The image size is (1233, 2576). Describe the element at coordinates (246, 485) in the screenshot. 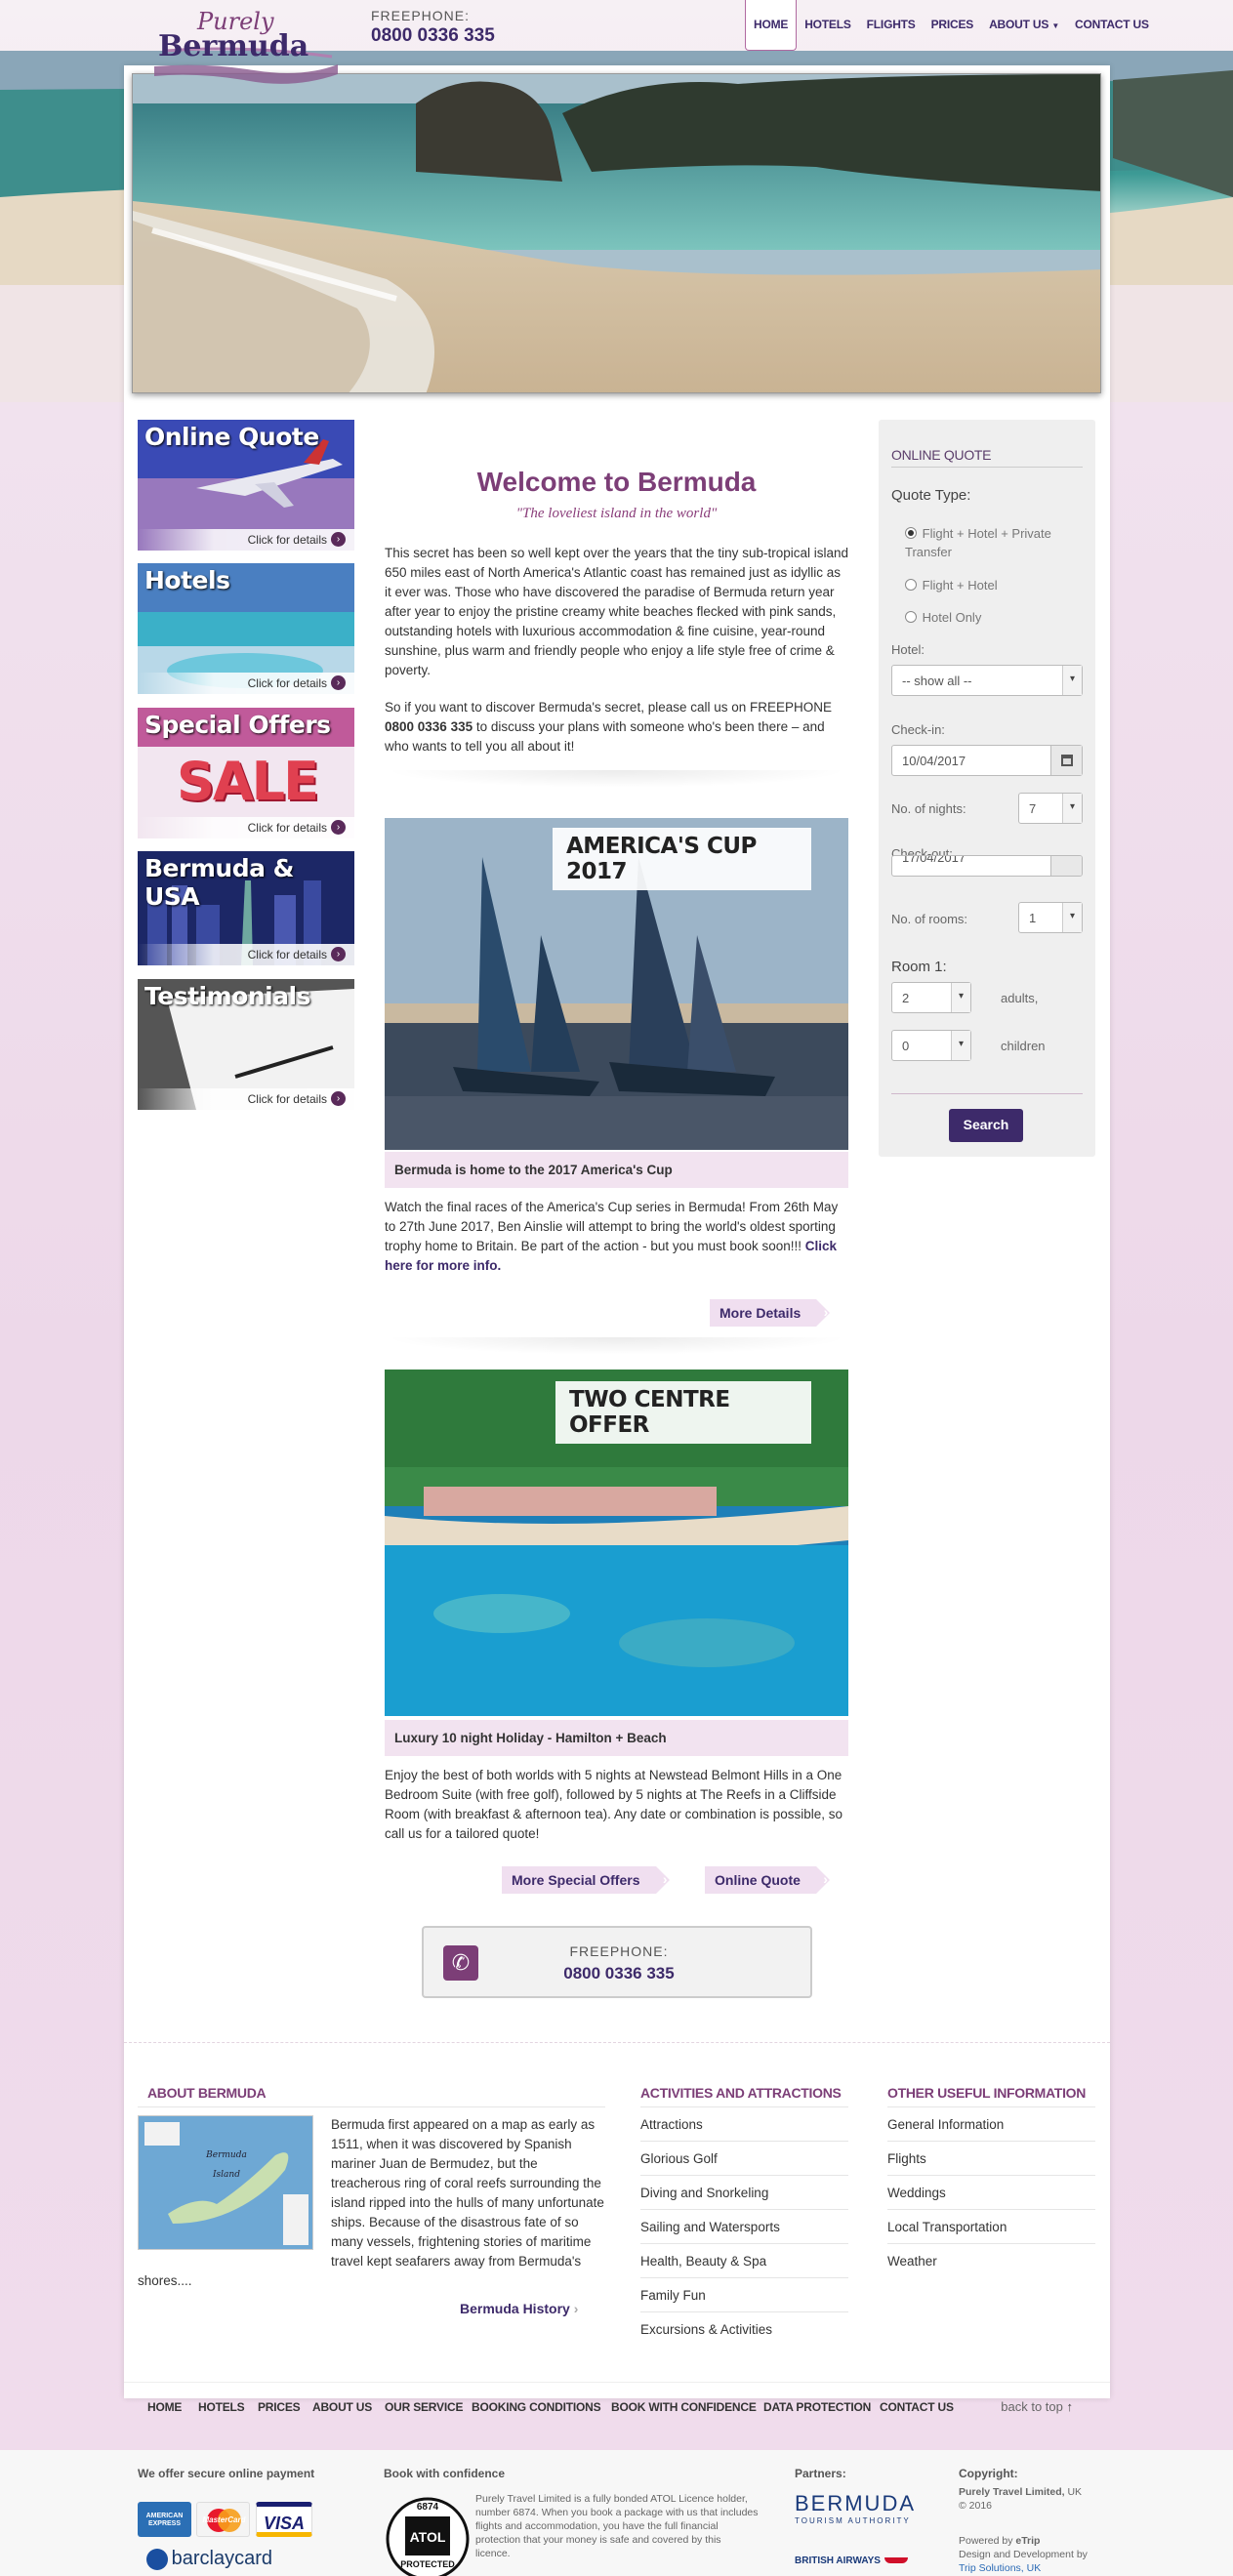

I see `promo-online-quote: Online Quote Click for details ›` at that location.